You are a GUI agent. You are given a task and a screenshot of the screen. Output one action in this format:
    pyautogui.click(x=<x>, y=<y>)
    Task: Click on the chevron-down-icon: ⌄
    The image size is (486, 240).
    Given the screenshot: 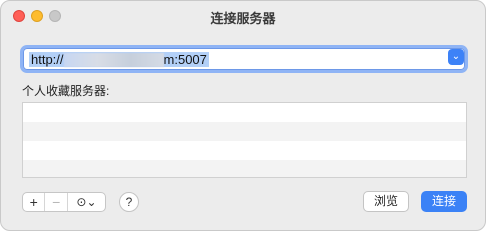 What is the action you would take?
    pyautogui.click(x=456, y=56)
    